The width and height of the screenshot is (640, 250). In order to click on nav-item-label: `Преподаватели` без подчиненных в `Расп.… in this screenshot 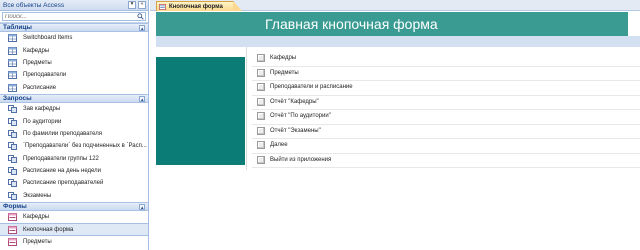, I will do `click(85, 146)`.